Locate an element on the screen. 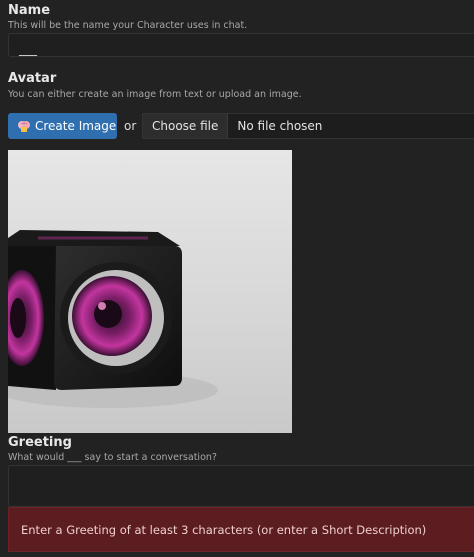 This screenshot has width=474, height=557. choose-file-button: Choose file is located at coordinates (186, 126).